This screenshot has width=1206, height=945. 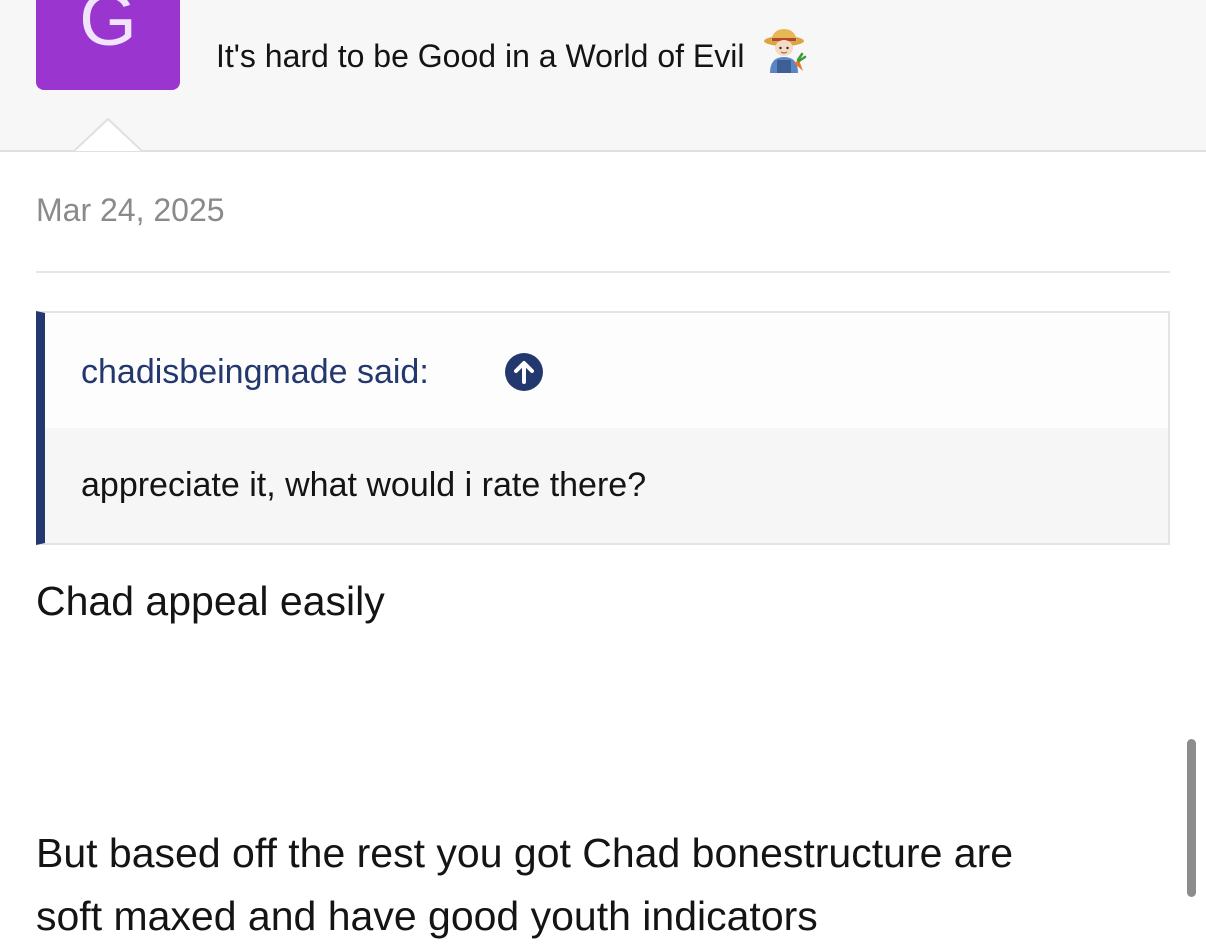 What do you see at coordinates (603, 272) in the screenshot?
I see `post-meta-divider` at bounding box center [603, 272].